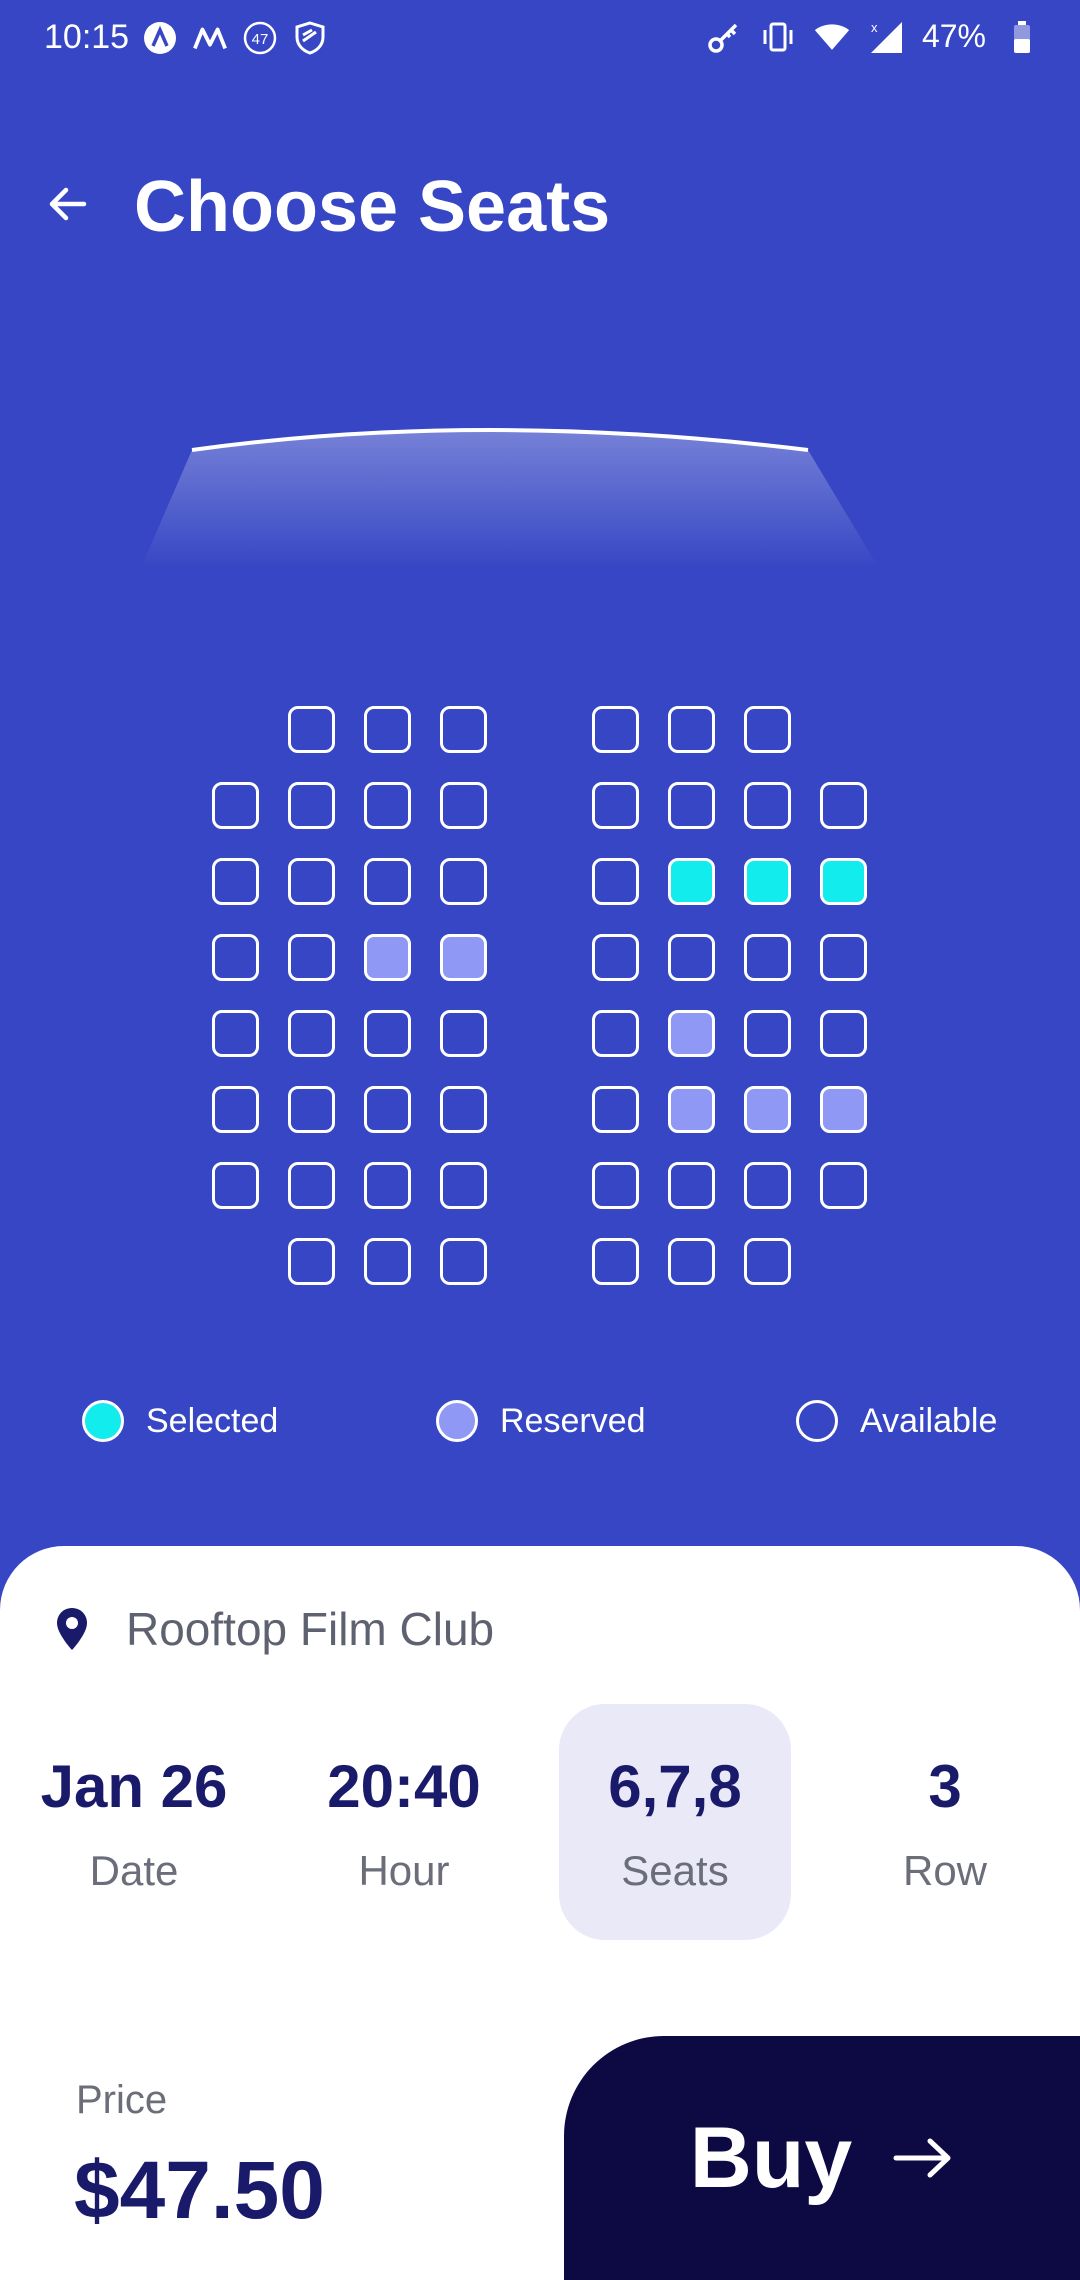 Image resolution: width=1080 pixels, height=2280 pixels. What do you see at coordinates (945, 1870) in the screenshot?
I see `info-row-label: Row` at bounding box center [945, 1870].